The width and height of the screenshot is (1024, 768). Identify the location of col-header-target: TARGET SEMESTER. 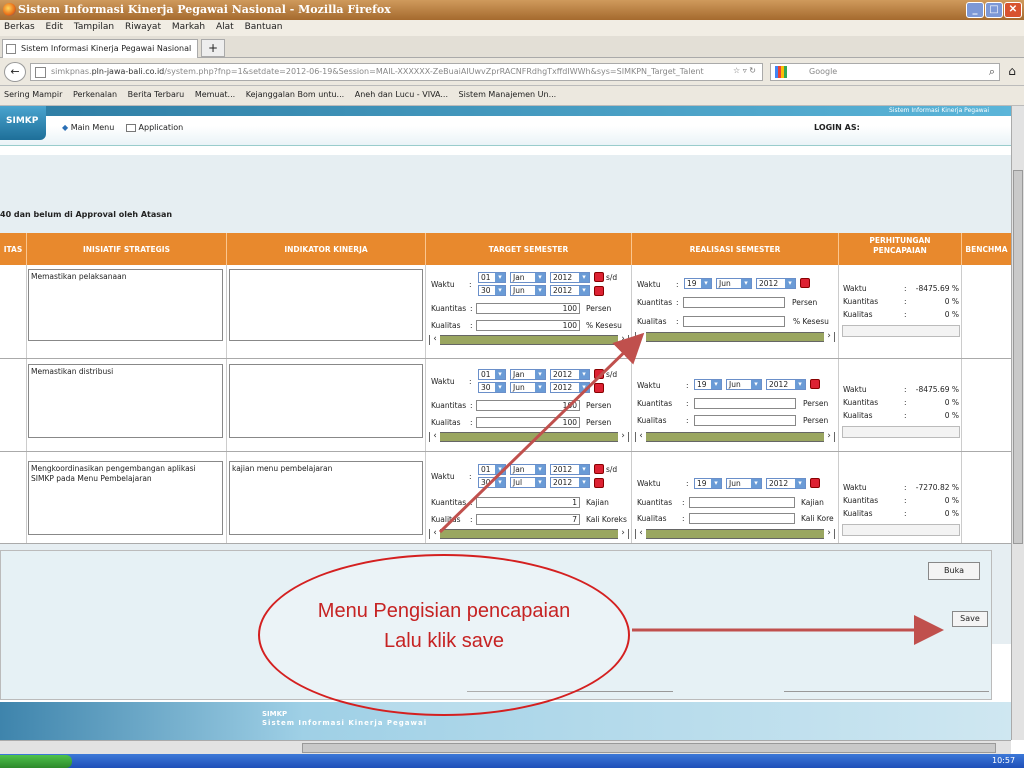
(529, 249).